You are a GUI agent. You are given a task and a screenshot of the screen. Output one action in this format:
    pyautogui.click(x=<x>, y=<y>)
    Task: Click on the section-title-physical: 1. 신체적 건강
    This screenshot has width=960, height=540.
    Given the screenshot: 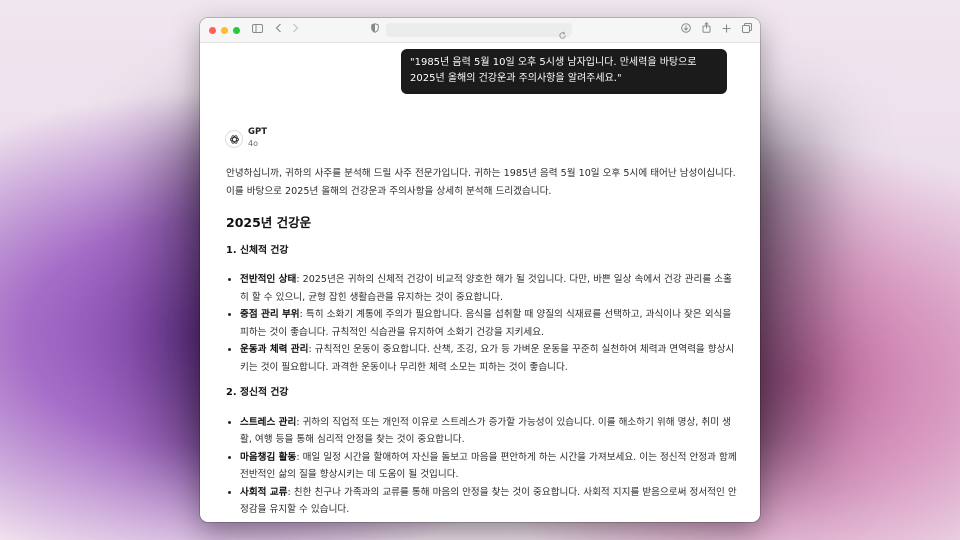 What is the action you would take?
    pyautogui.click(x=257, y=250)
    